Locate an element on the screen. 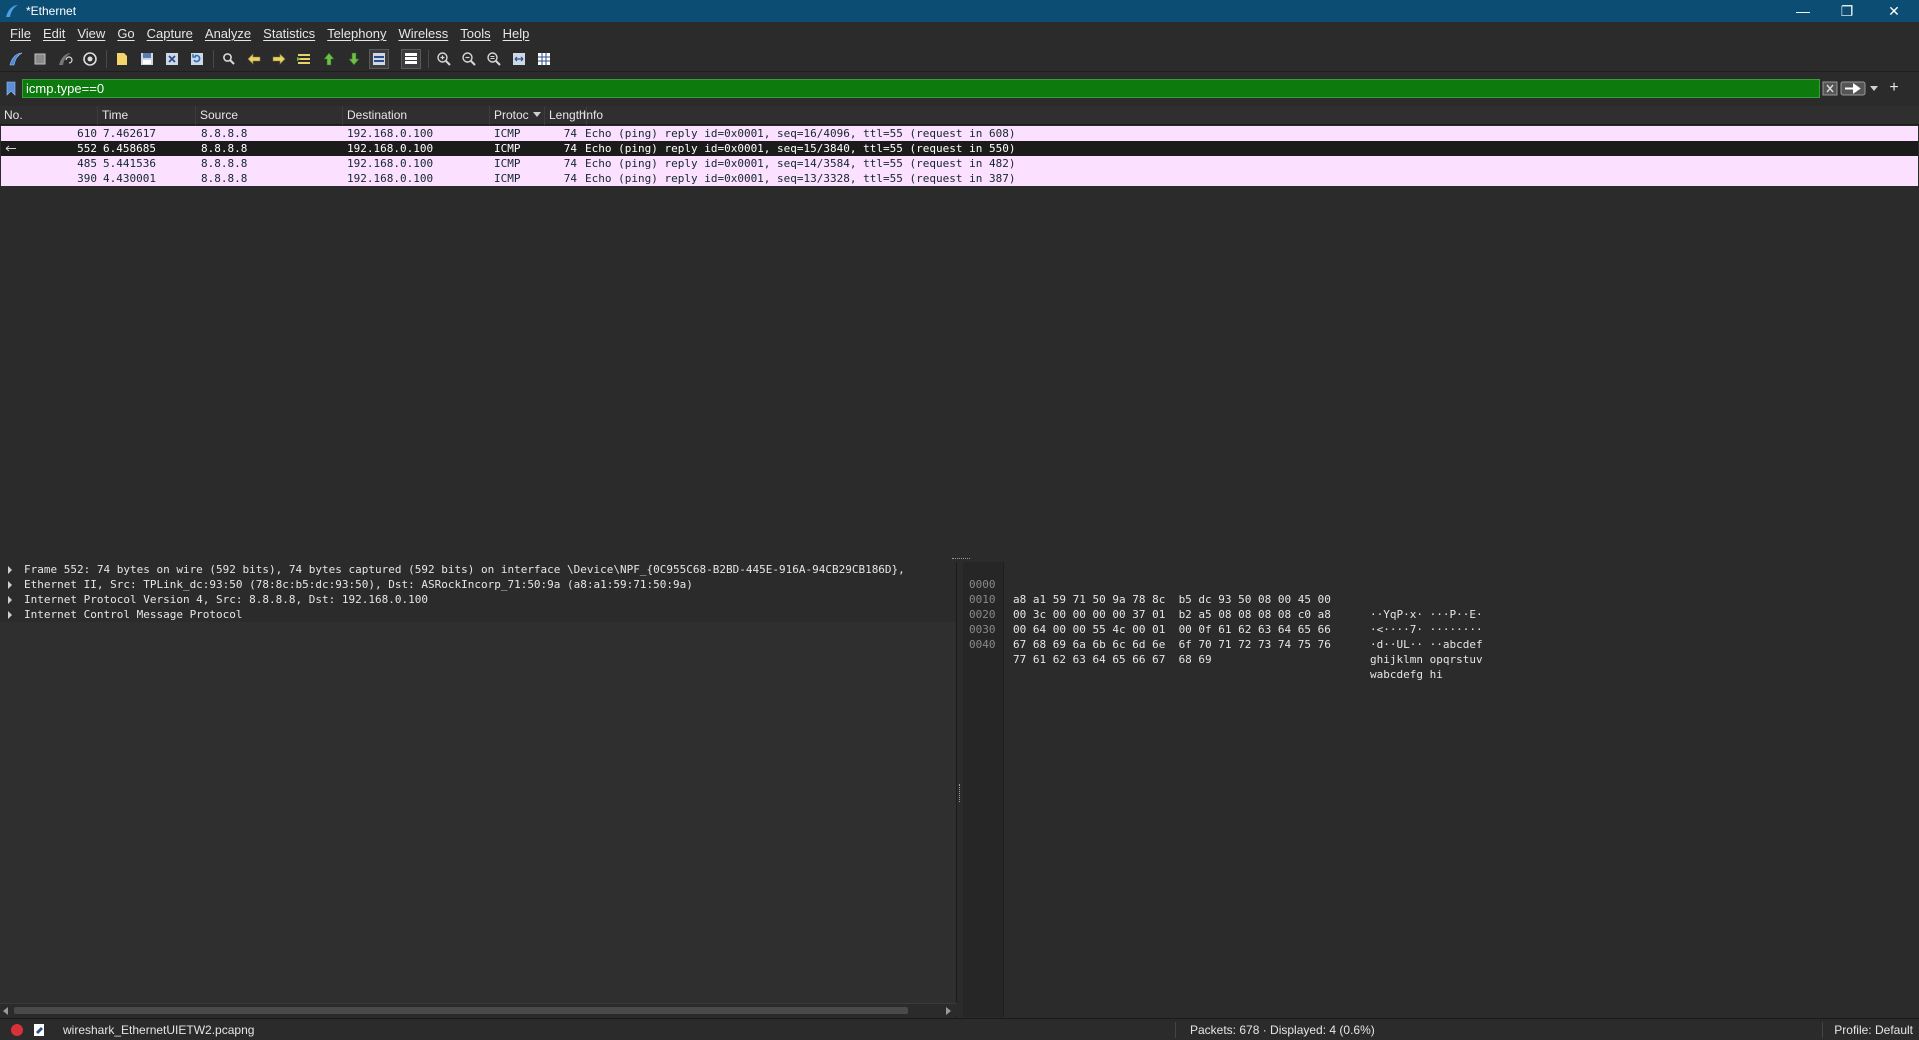  menu-statistics: Statistics is located at coordinates (289, 33).